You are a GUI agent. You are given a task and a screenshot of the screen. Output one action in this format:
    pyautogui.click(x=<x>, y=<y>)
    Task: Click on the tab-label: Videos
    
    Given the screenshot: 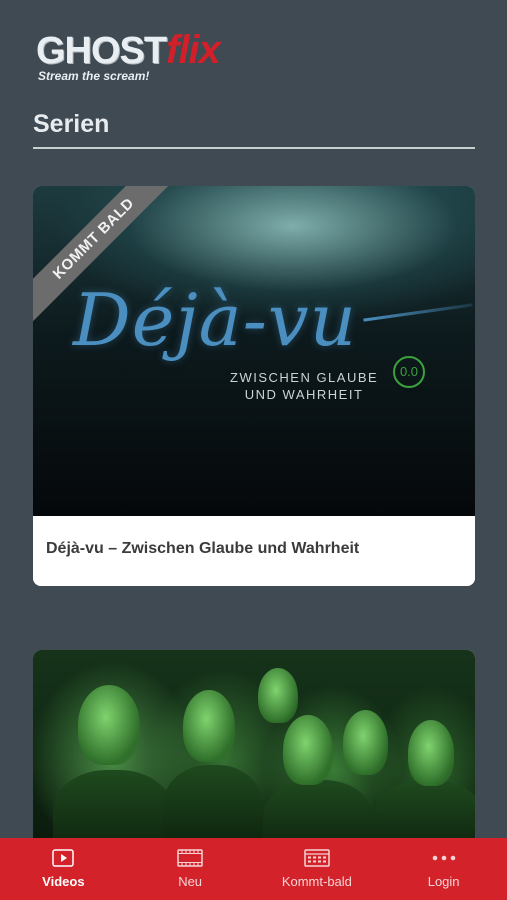 What is the action you would take?
    pyautogui.click(x=63, y=881)
    